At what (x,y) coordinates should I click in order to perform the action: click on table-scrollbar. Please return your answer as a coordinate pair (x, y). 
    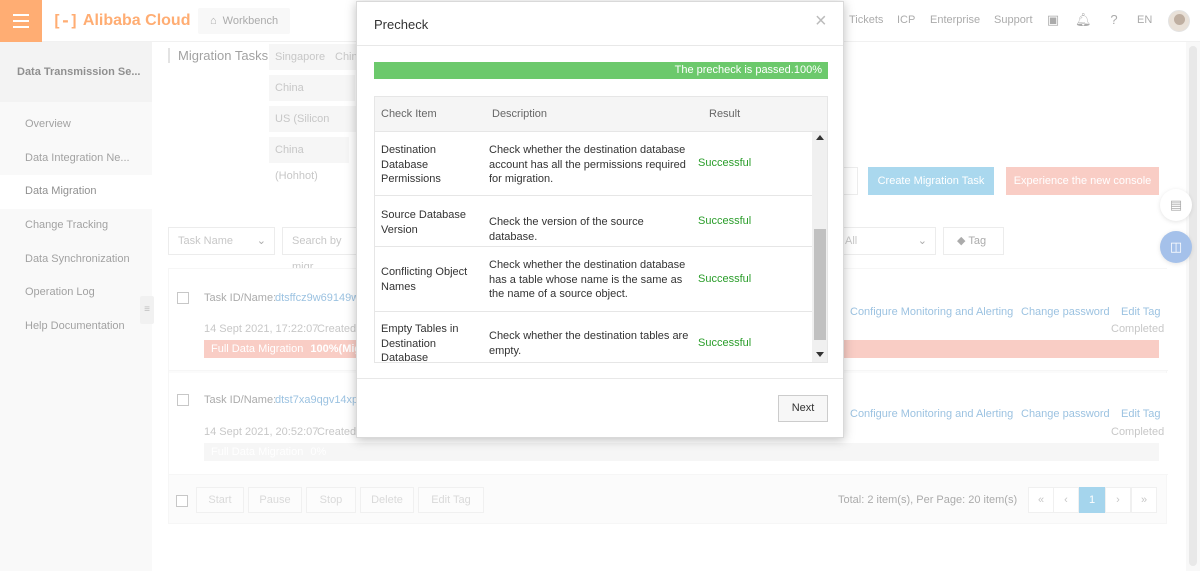
    Looking at the image, I should click on (819, 247).